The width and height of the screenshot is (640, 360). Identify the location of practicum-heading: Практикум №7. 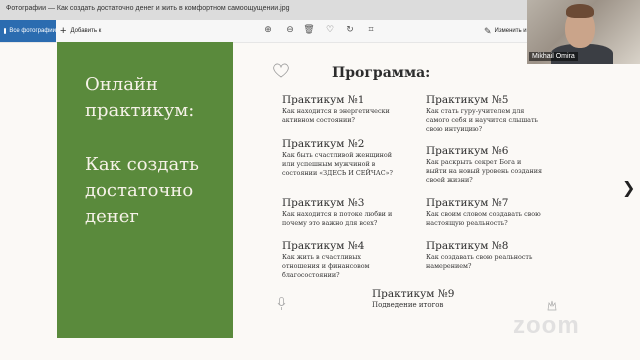
(467, 203).